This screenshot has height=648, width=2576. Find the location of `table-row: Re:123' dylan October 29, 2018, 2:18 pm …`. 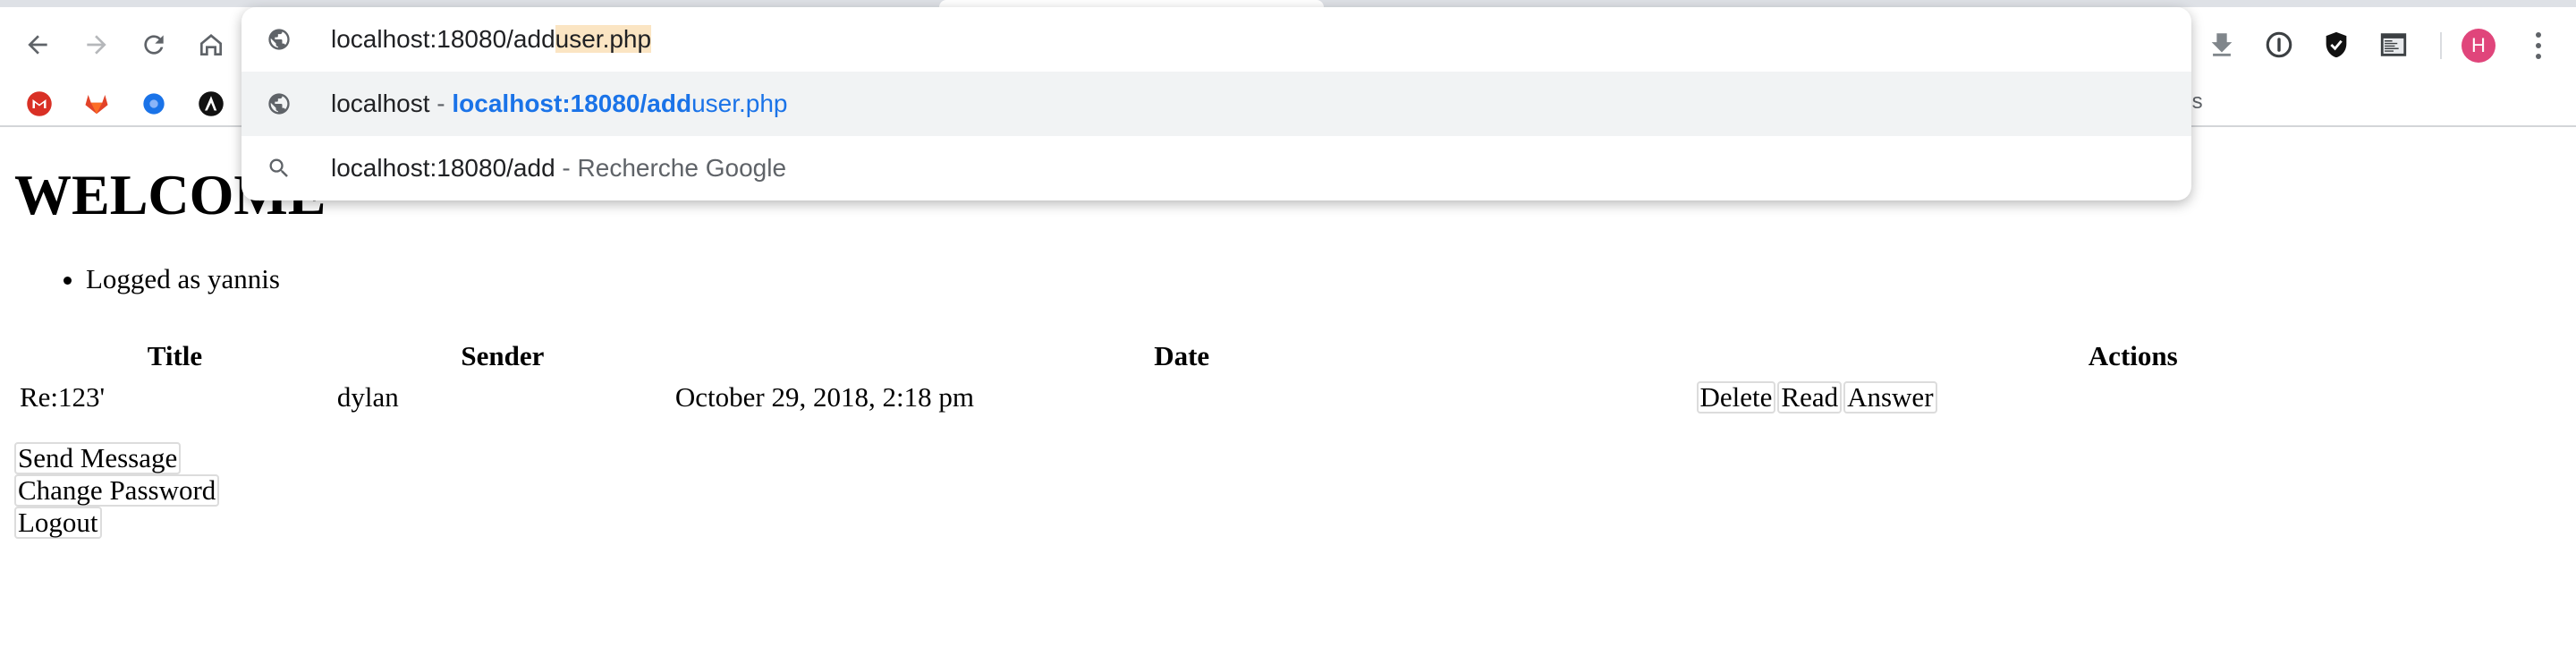

table-row: Re:123' dylan October 29, 2018, 2:18 pm … is located at coordinates (1295, 397).